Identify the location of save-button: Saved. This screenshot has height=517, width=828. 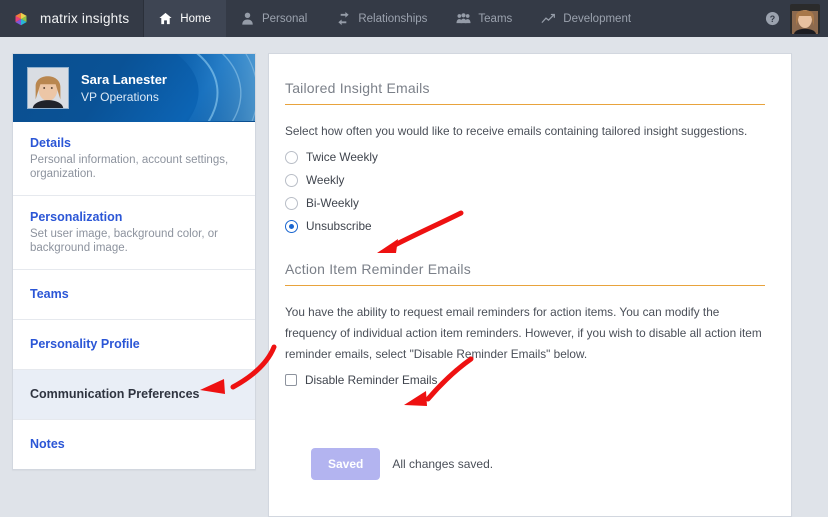
(346, 464).